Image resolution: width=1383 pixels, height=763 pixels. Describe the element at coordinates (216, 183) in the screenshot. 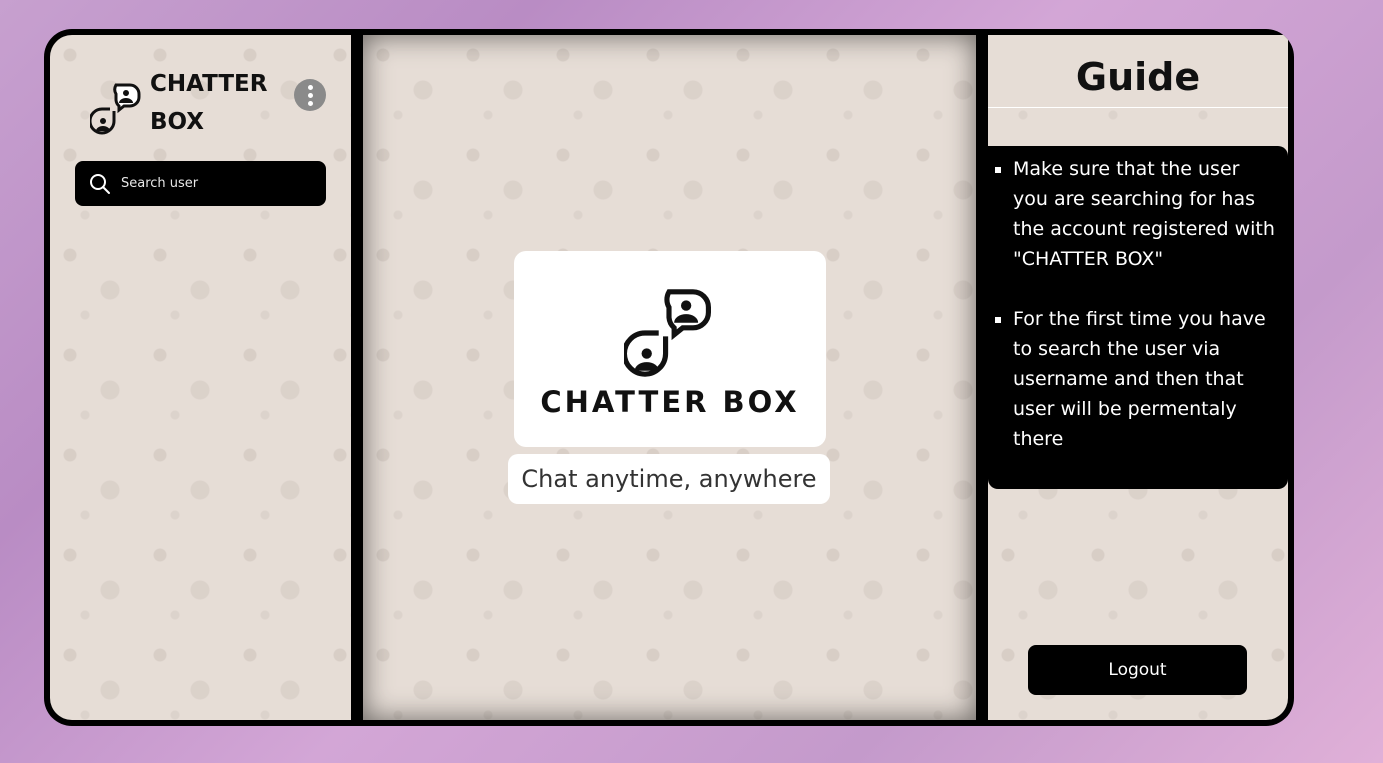

I see `search-input` at that location.